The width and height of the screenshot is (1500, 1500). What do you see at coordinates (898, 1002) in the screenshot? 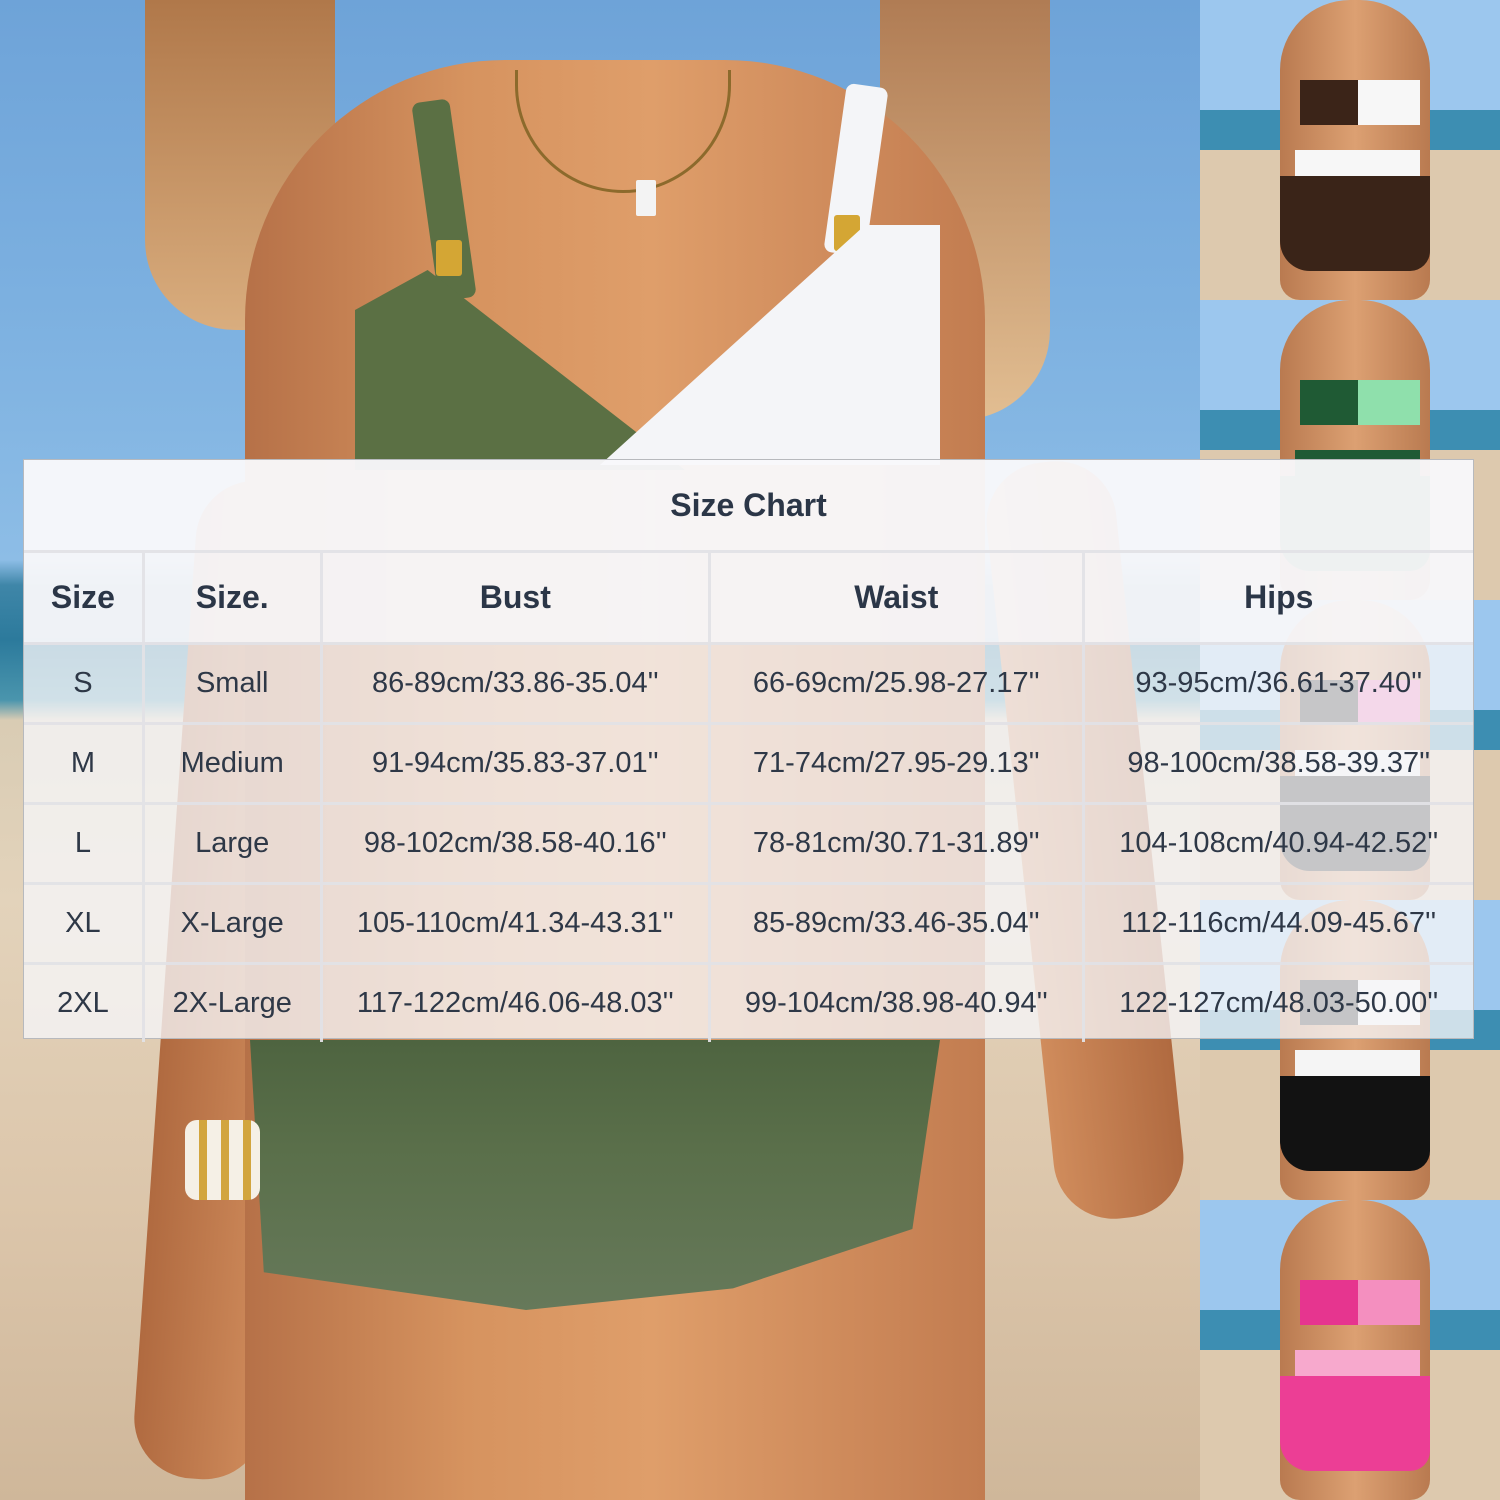
I see `cell-waist: 99-104cm/38.98-40.94''` at bounding box center [898, 1002].